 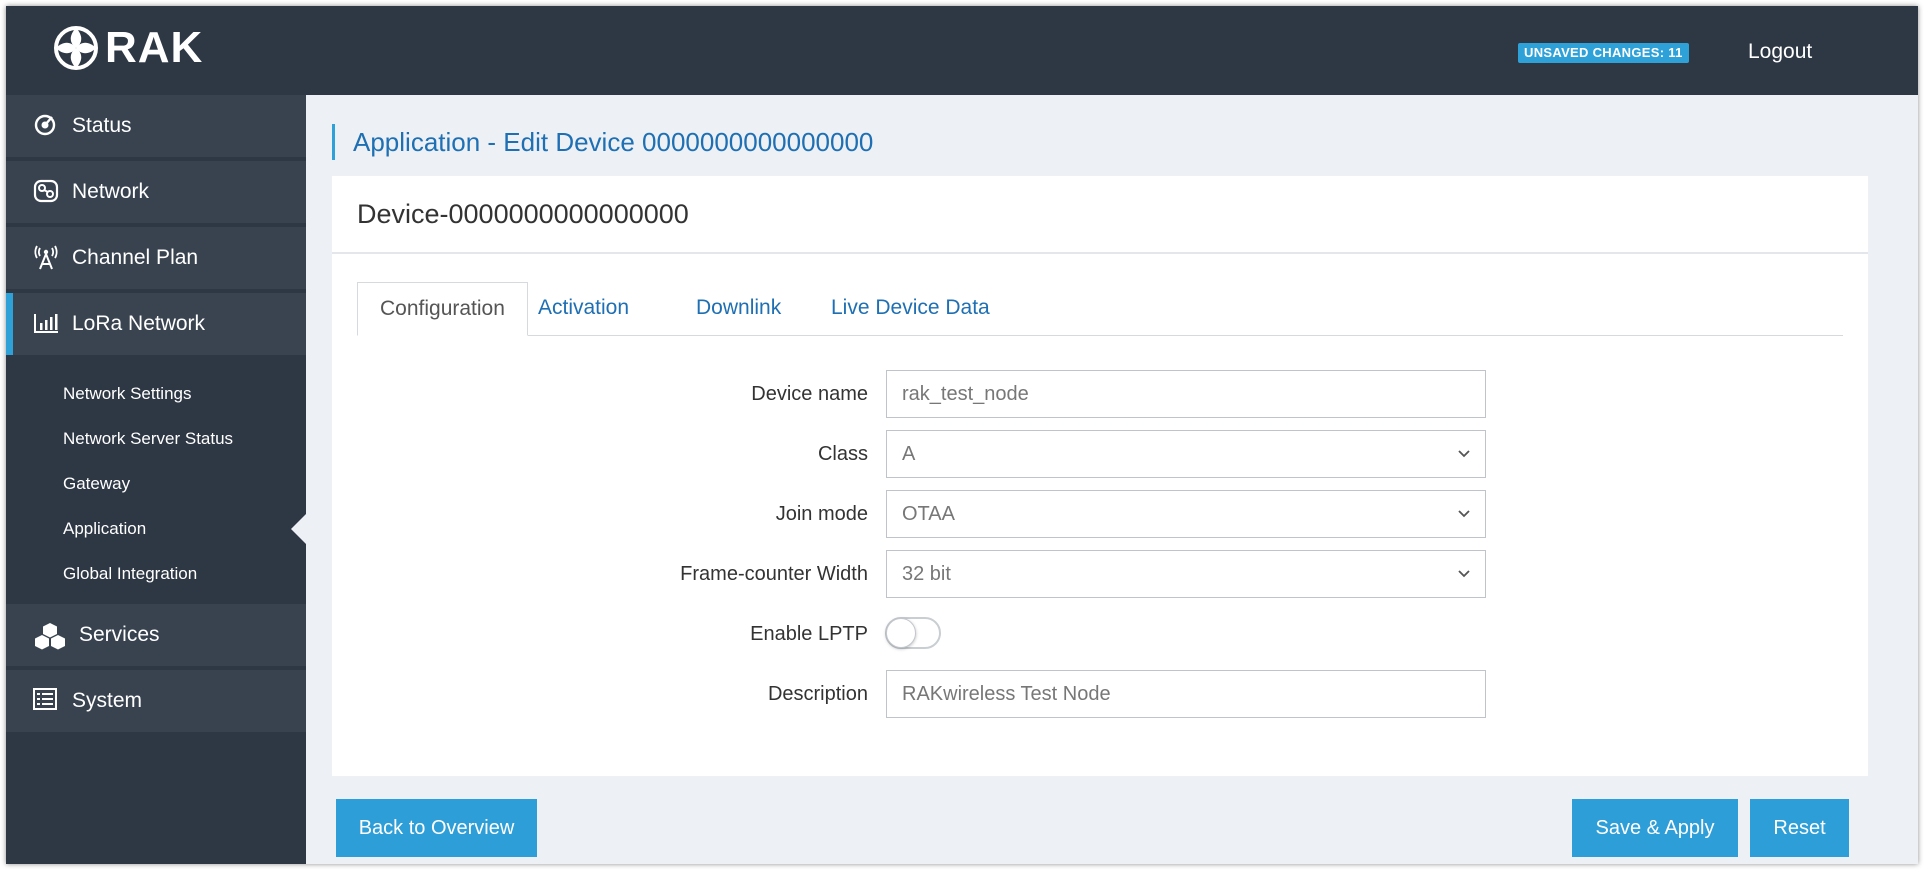 I want to click on unsaved-changes-badge: UNSAVED CHANGES: 11, so click(x=1603, y=53).